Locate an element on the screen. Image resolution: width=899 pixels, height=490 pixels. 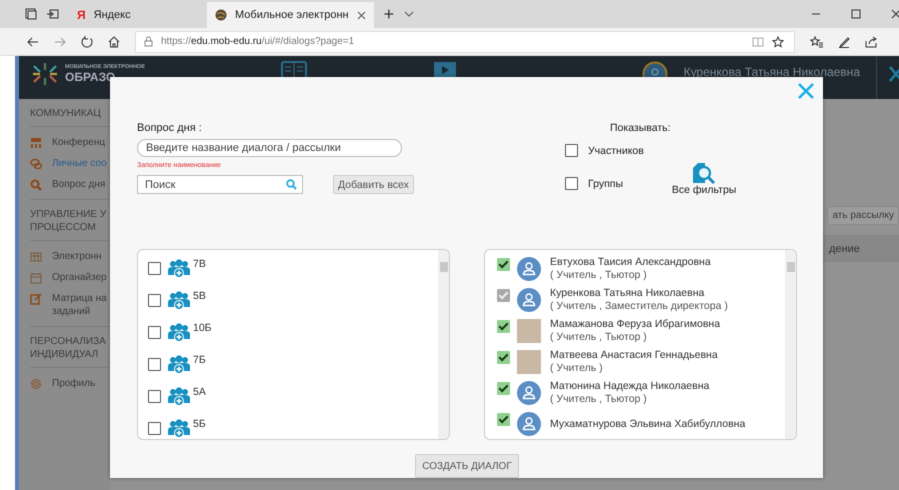
participant-name: Евтухова Таисия Александровна is located at coordinates (630, 263).